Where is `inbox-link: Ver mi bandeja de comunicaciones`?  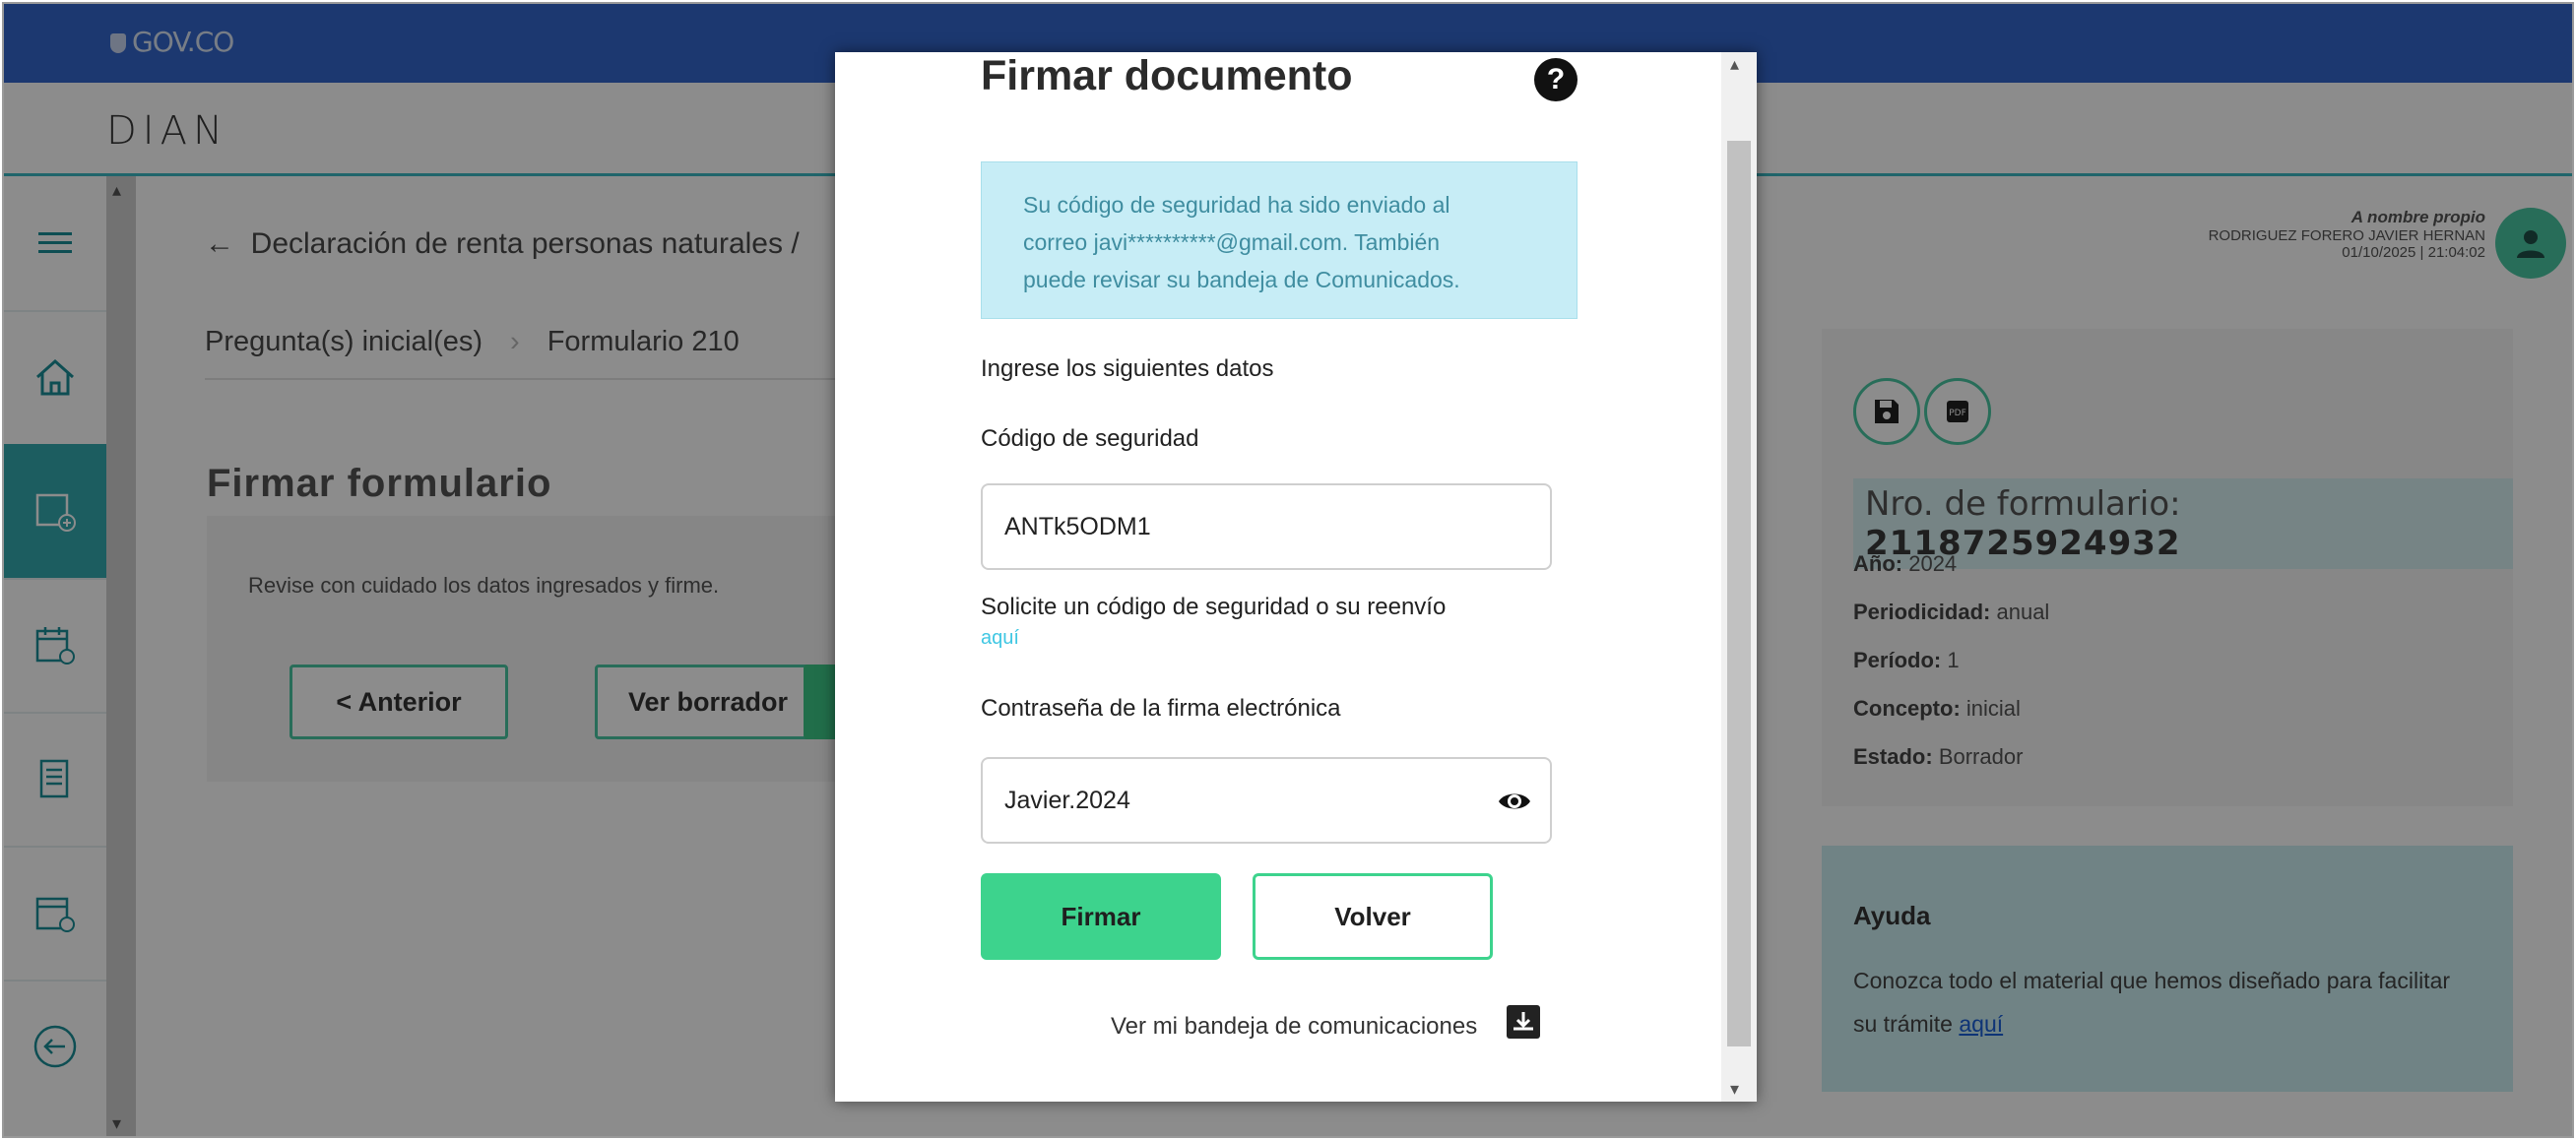
inbox-link: Ver mi bandeja de comunicaciones is located at coordinates (1294, 1027).